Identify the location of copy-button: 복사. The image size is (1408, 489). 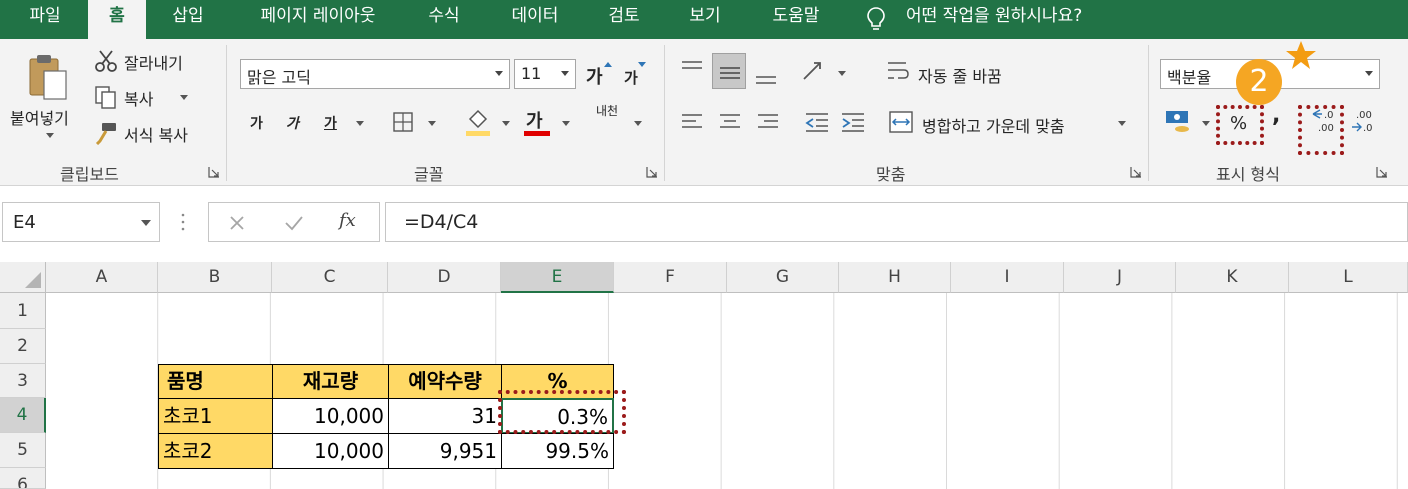
(149, 98).